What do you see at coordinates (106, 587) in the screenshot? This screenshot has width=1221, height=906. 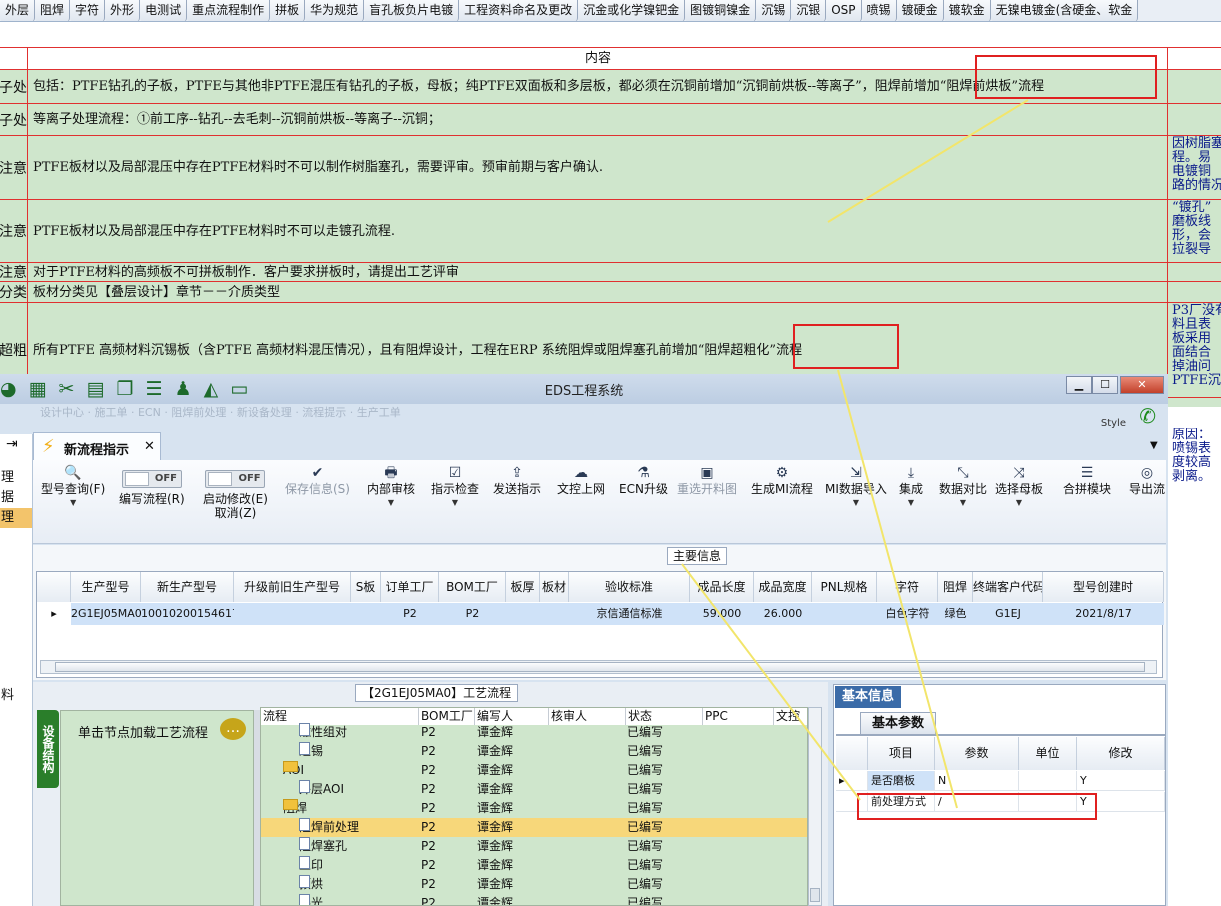 I see `column-header: 生产型号` at bounding box center [106, 587].